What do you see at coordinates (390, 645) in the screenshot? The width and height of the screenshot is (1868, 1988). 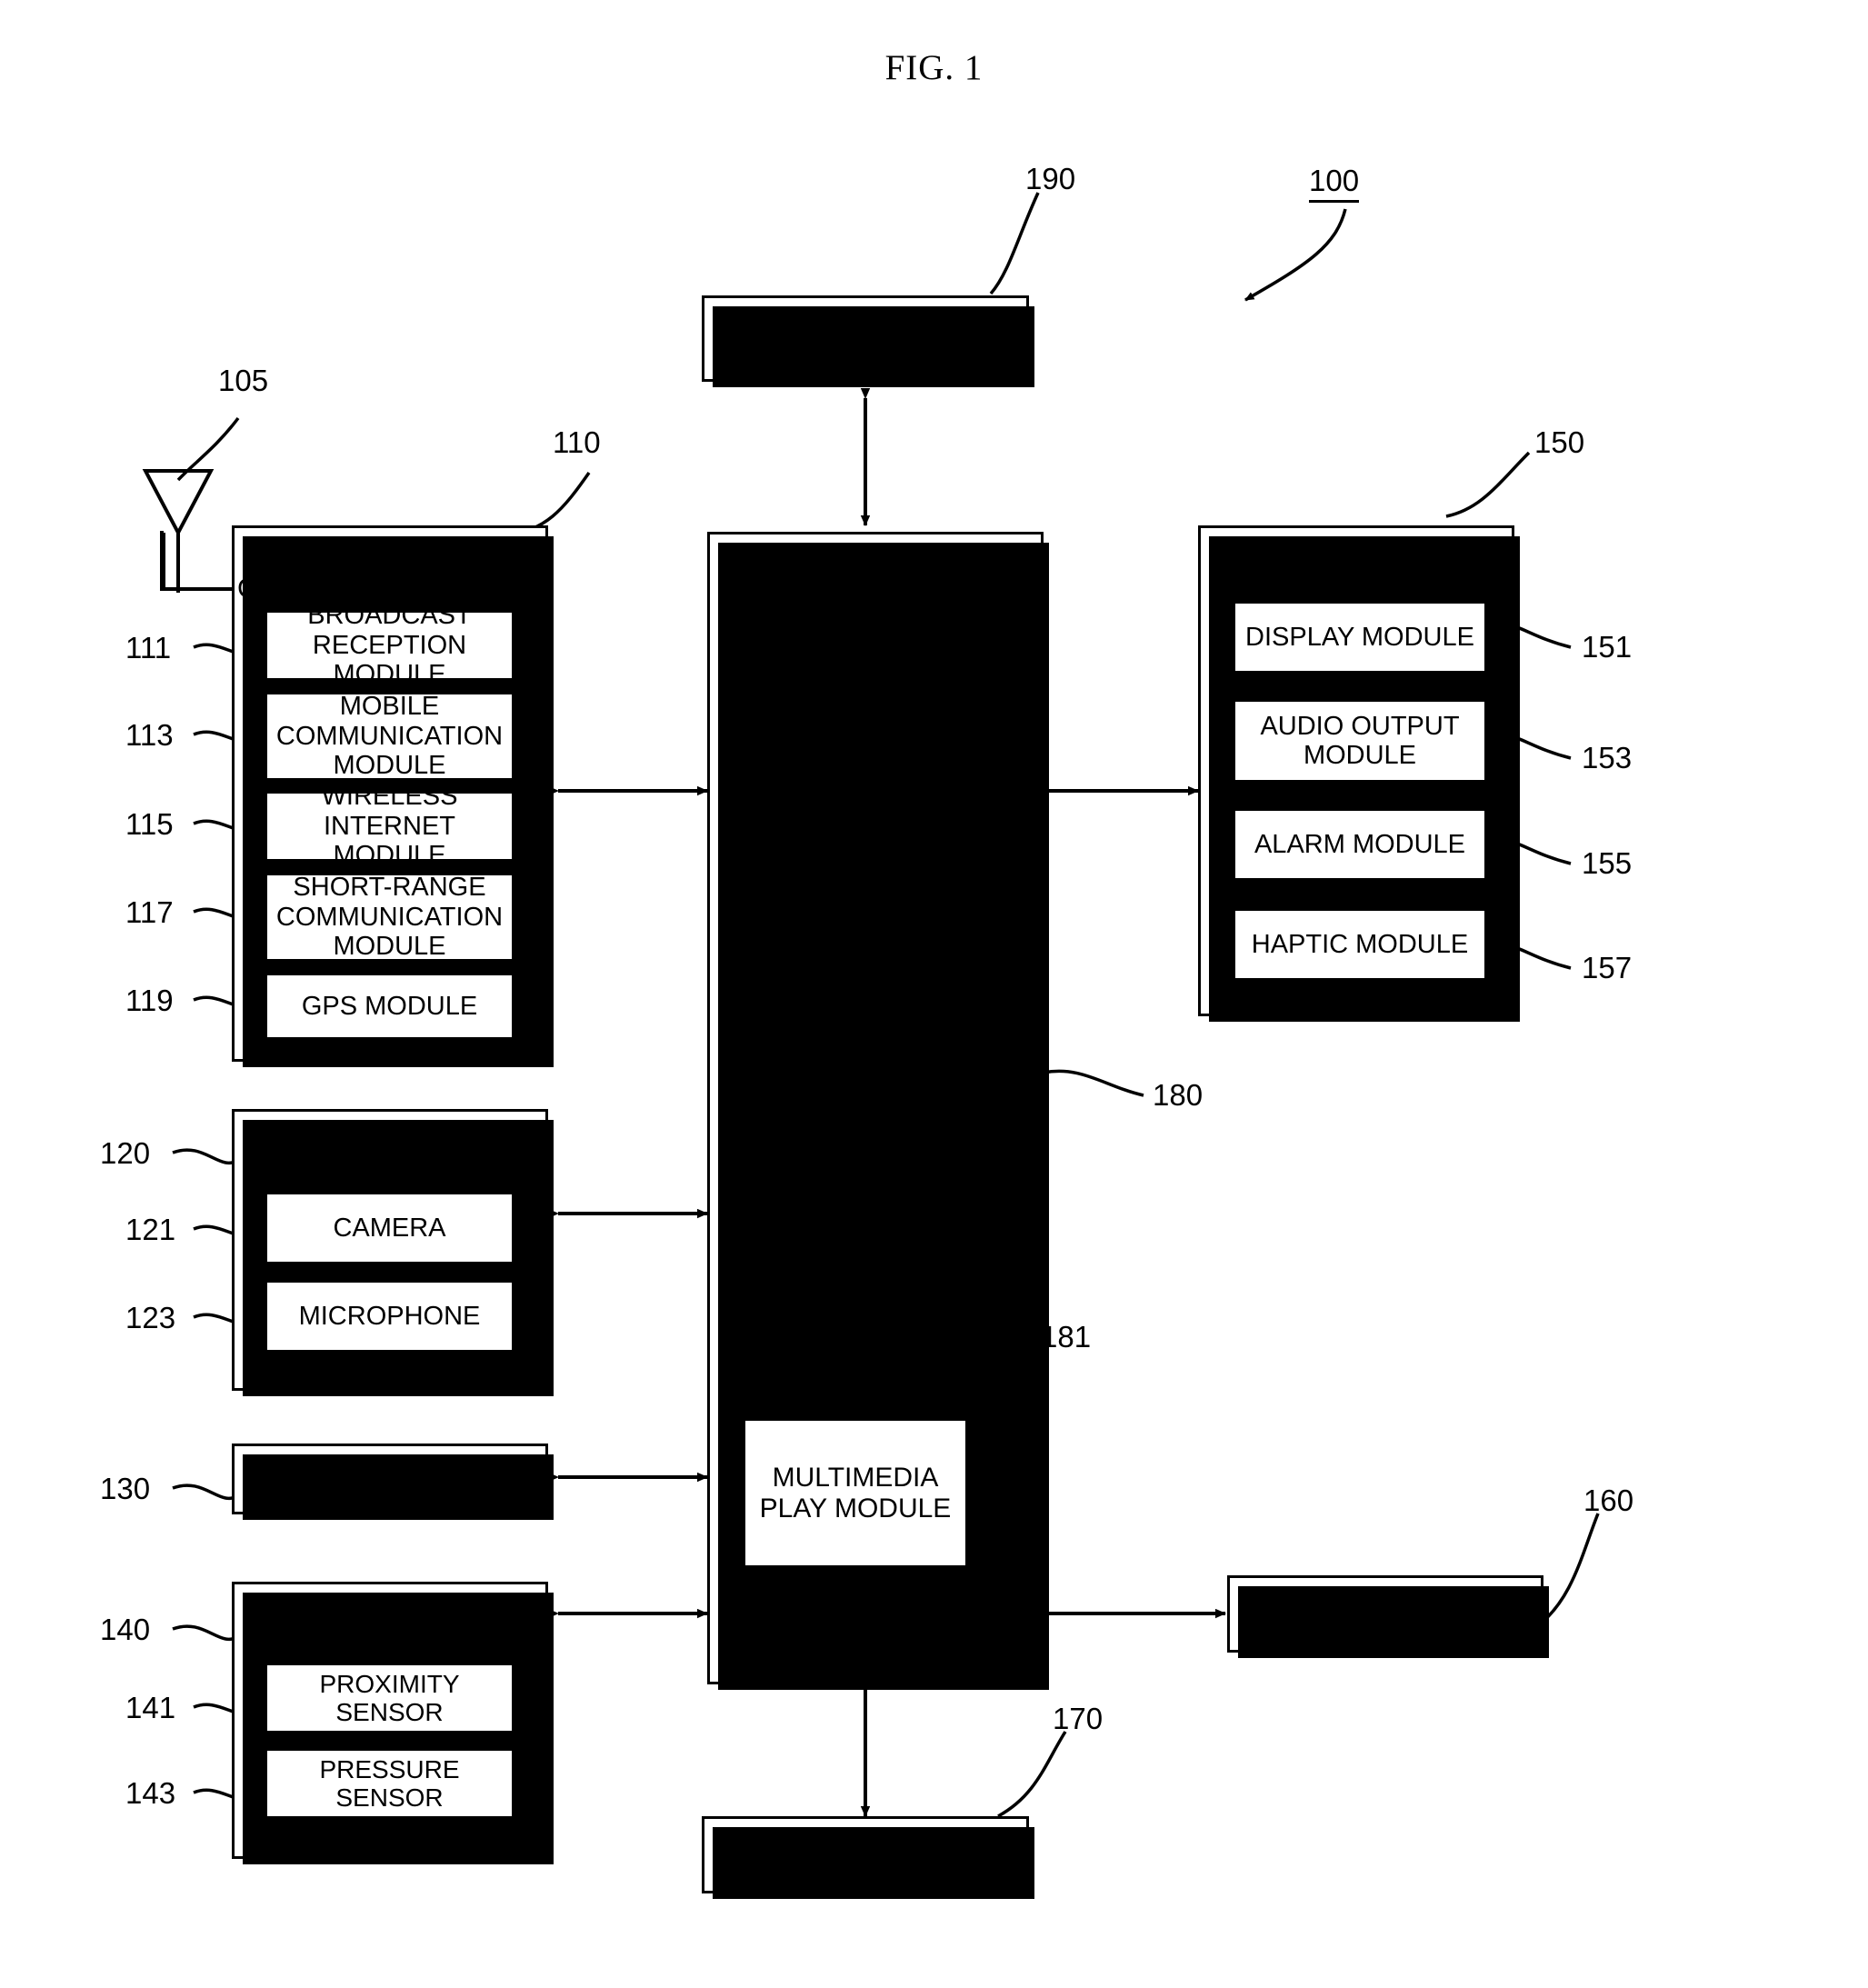 I see `broadcast-reception-module: BROADCAST RECEPTION MODULE` at bounding box center [390, 645].